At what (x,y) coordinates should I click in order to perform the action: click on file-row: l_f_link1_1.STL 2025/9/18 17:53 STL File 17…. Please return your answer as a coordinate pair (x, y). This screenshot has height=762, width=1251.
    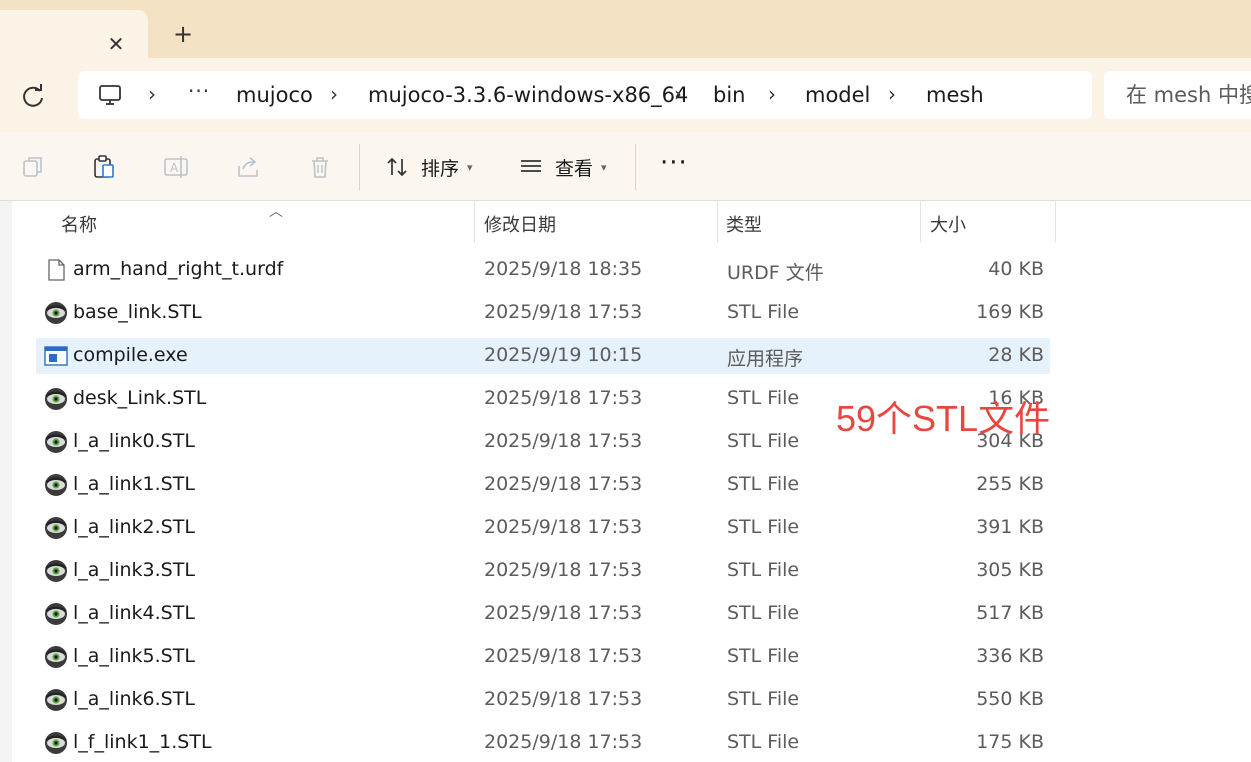
    Looking at the image, I should click on (543, 743).